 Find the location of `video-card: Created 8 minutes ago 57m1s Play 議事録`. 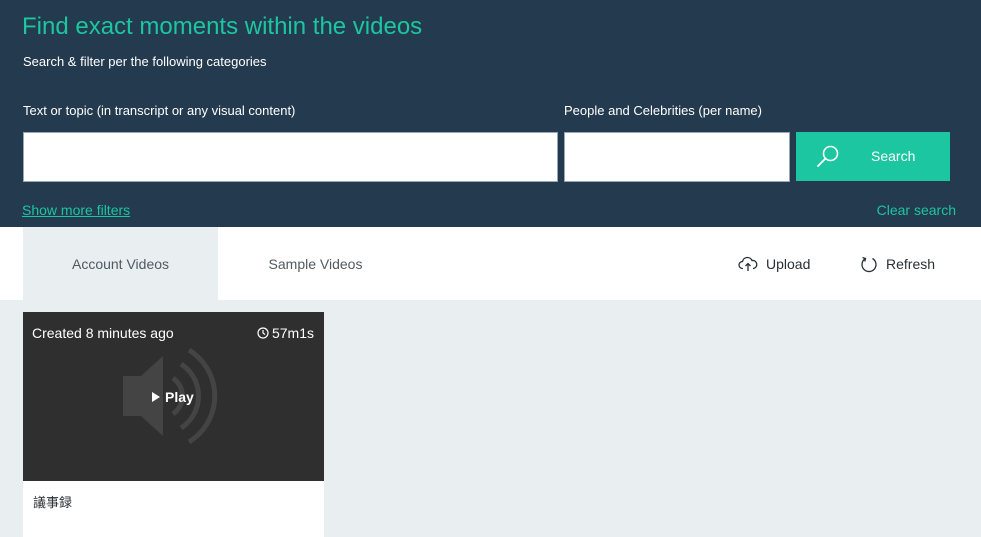

video-card: Created 8 minutes ago 57m1s Play 議事録 is located at coordinates (173, 424).